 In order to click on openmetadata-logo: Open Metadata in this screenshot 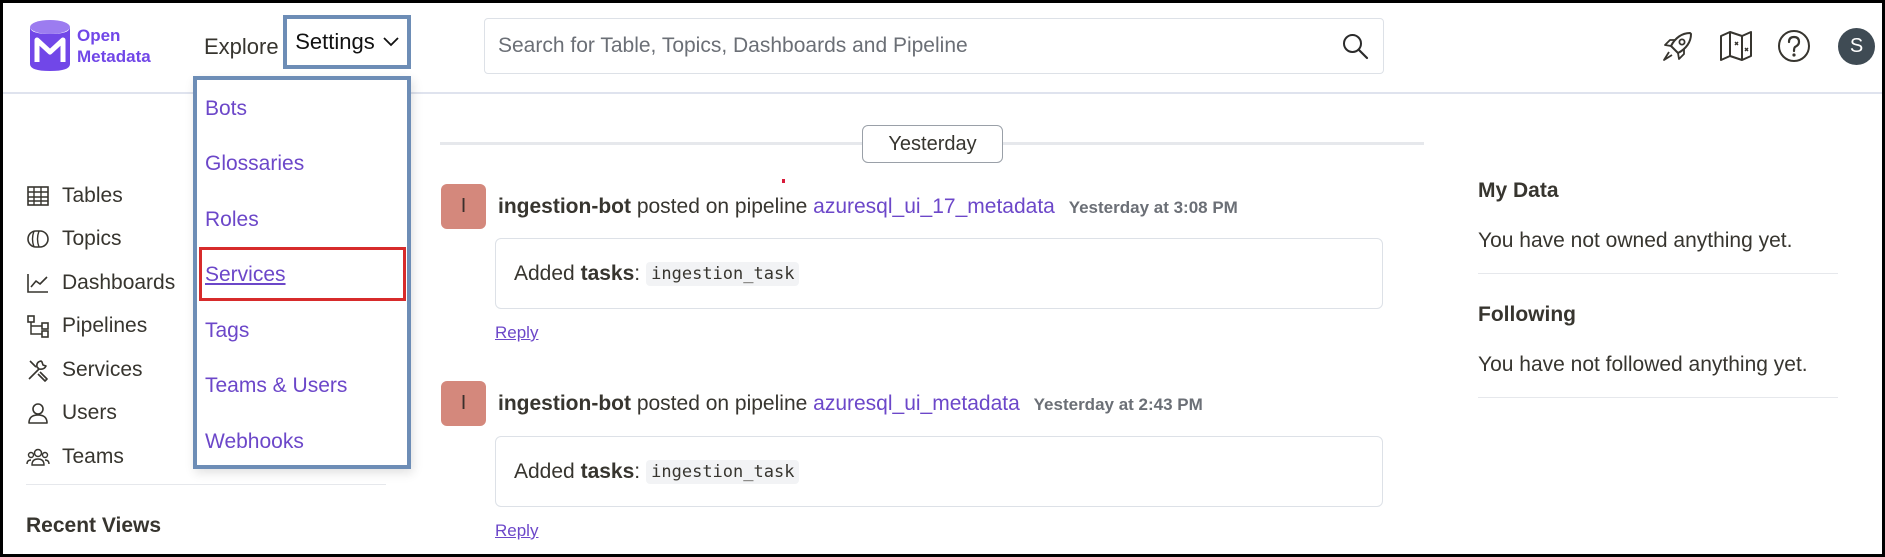, I will do `click(88, 46)`.